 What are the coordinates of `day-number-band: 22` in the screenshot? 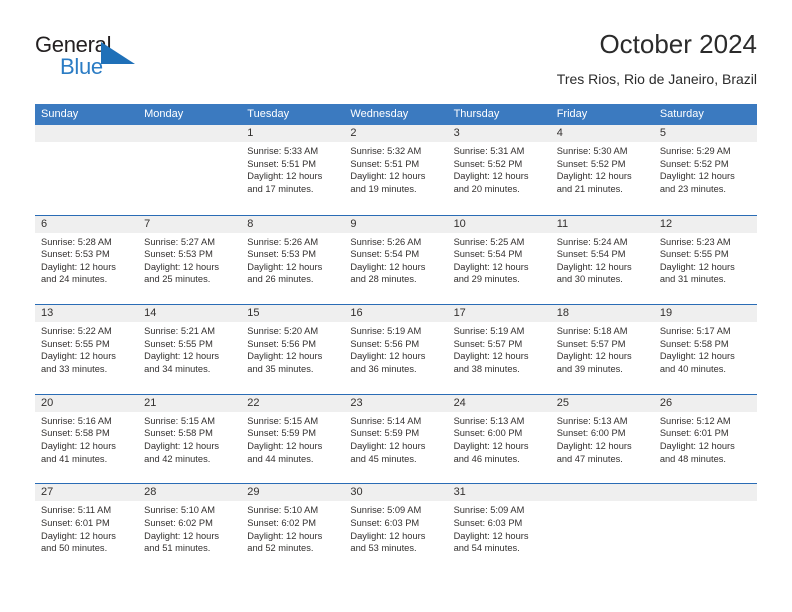 It's located at (293, 403).